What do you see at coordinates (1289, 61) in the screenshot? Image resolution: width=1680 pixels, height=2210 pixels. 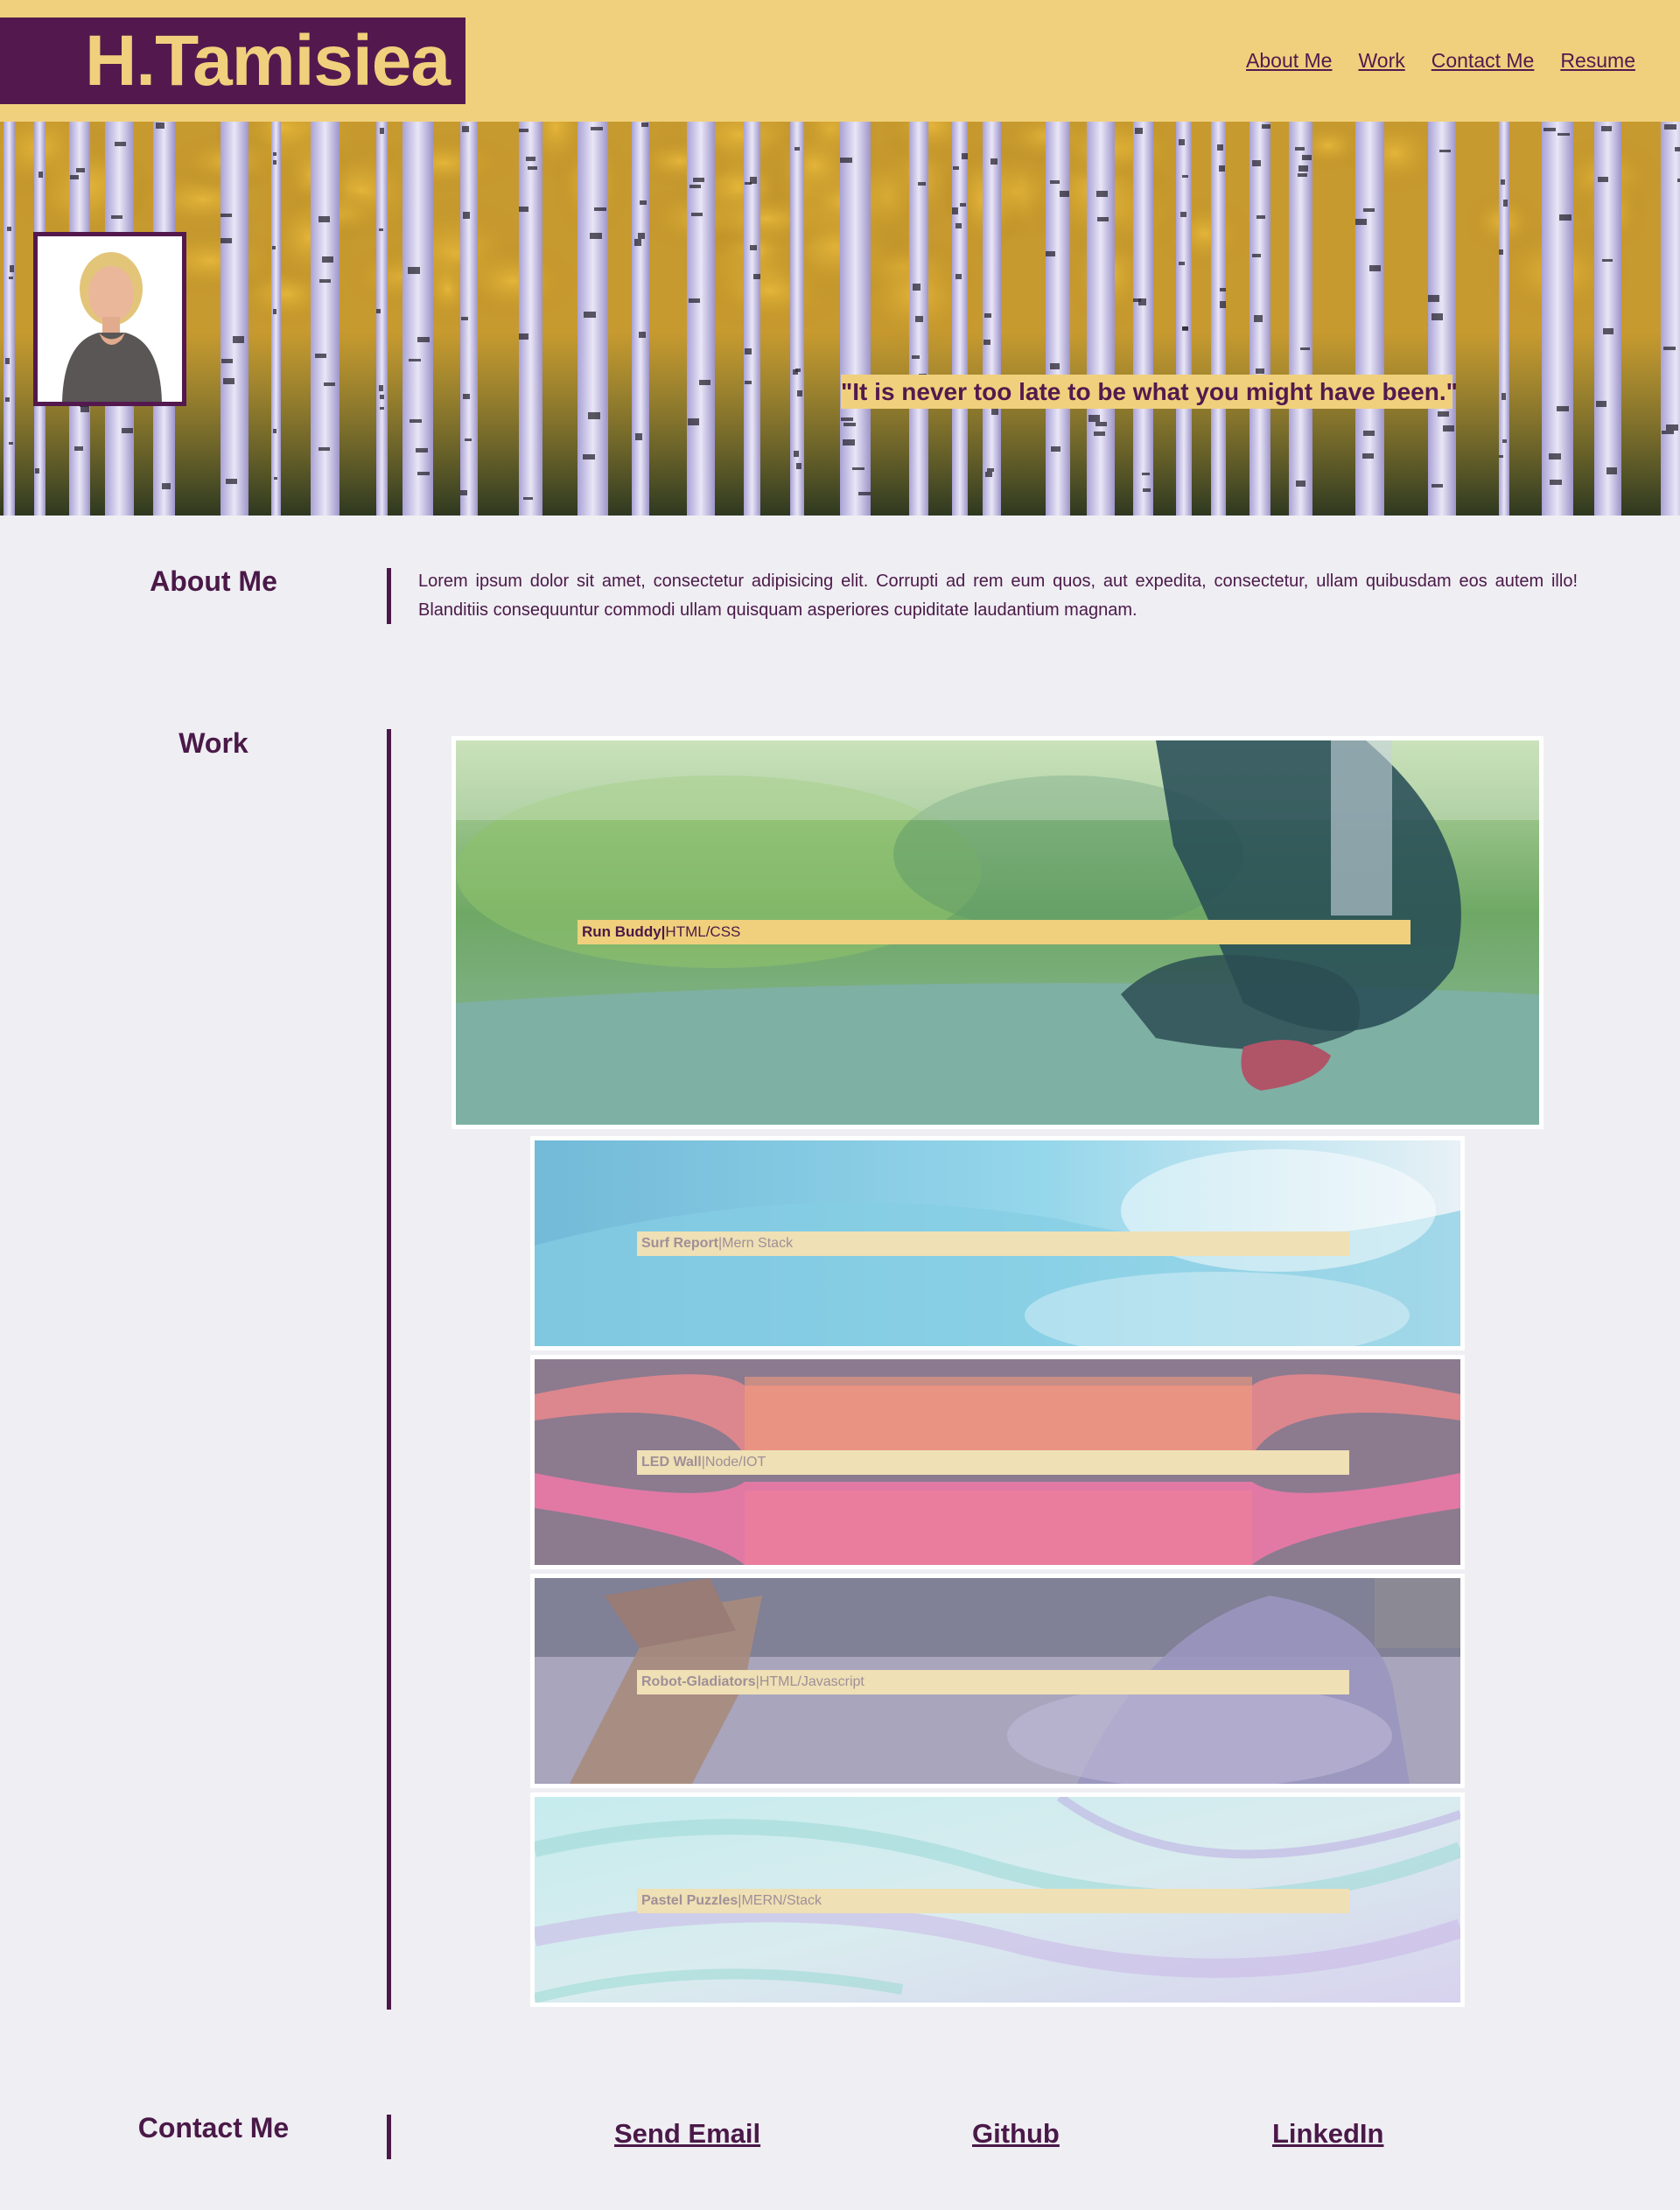 I see `nav-link-about-me: About Me` at bounding box center [1289, 61].